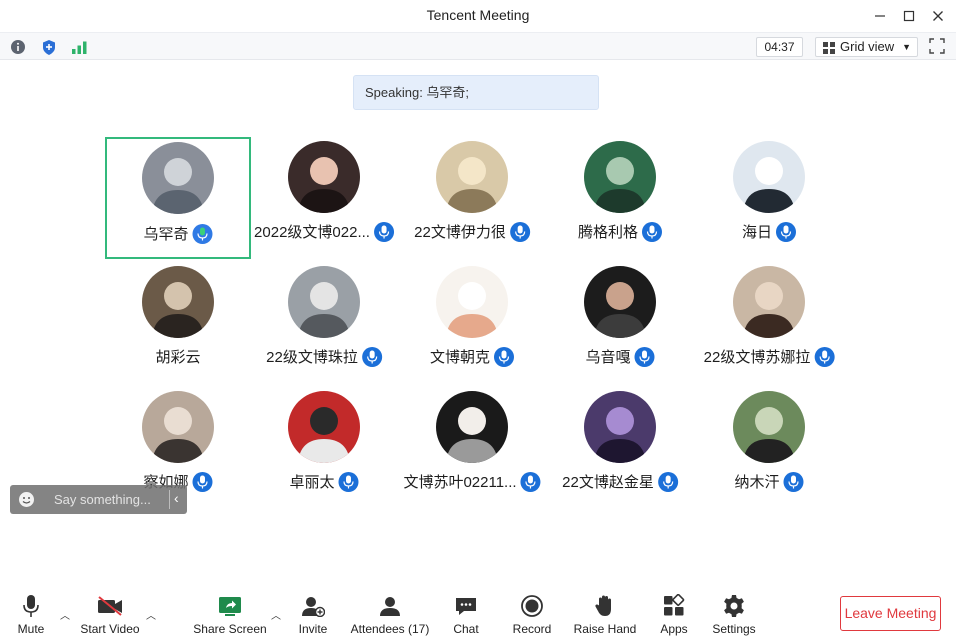 The height and width of the screenshot is (639, 956). I want to click on settings-button: Settings, so click(734, 614).